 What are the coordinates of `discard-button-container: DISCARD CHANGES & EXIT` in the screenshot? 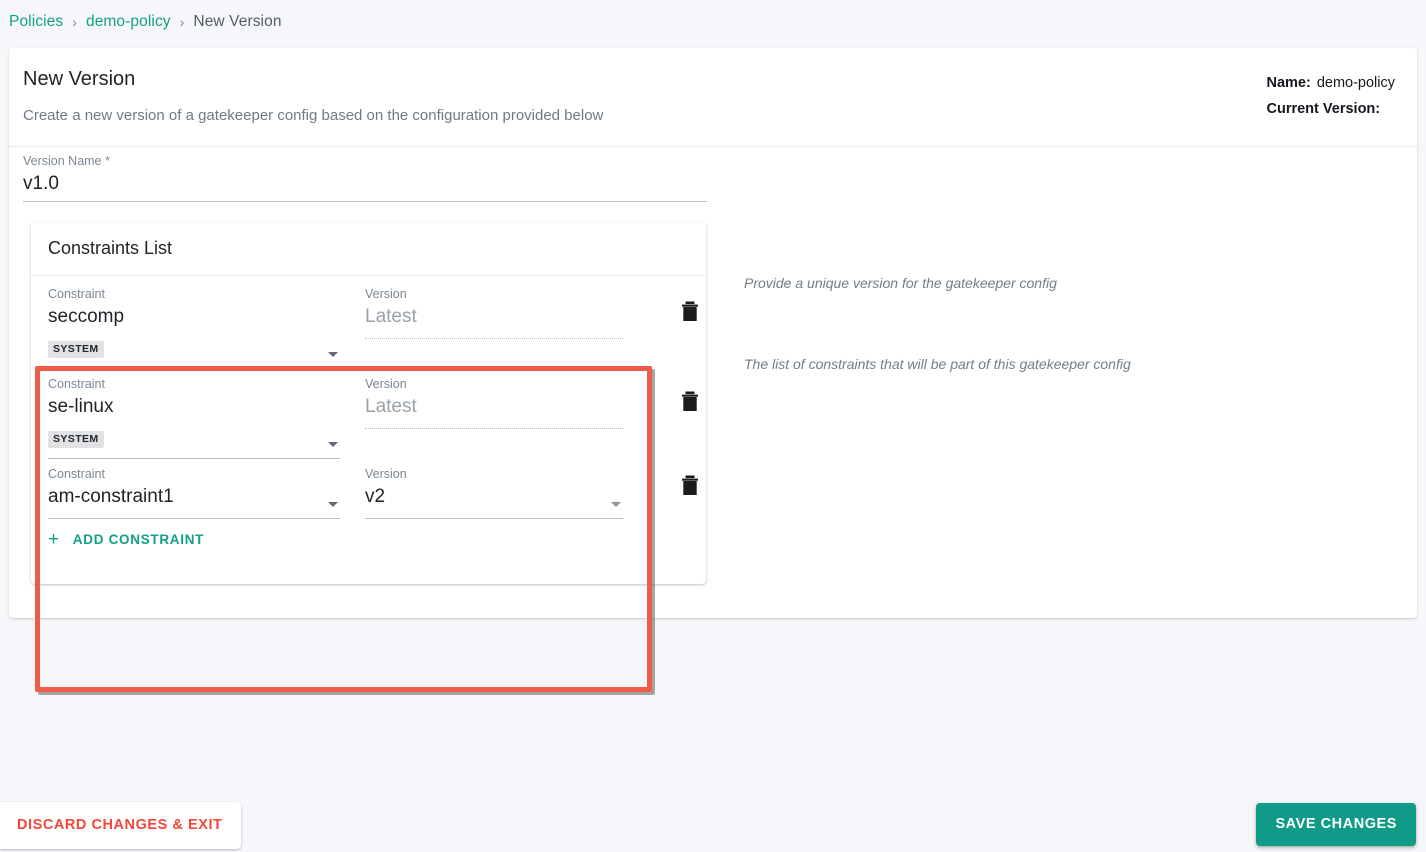 It's located at (121, 825).